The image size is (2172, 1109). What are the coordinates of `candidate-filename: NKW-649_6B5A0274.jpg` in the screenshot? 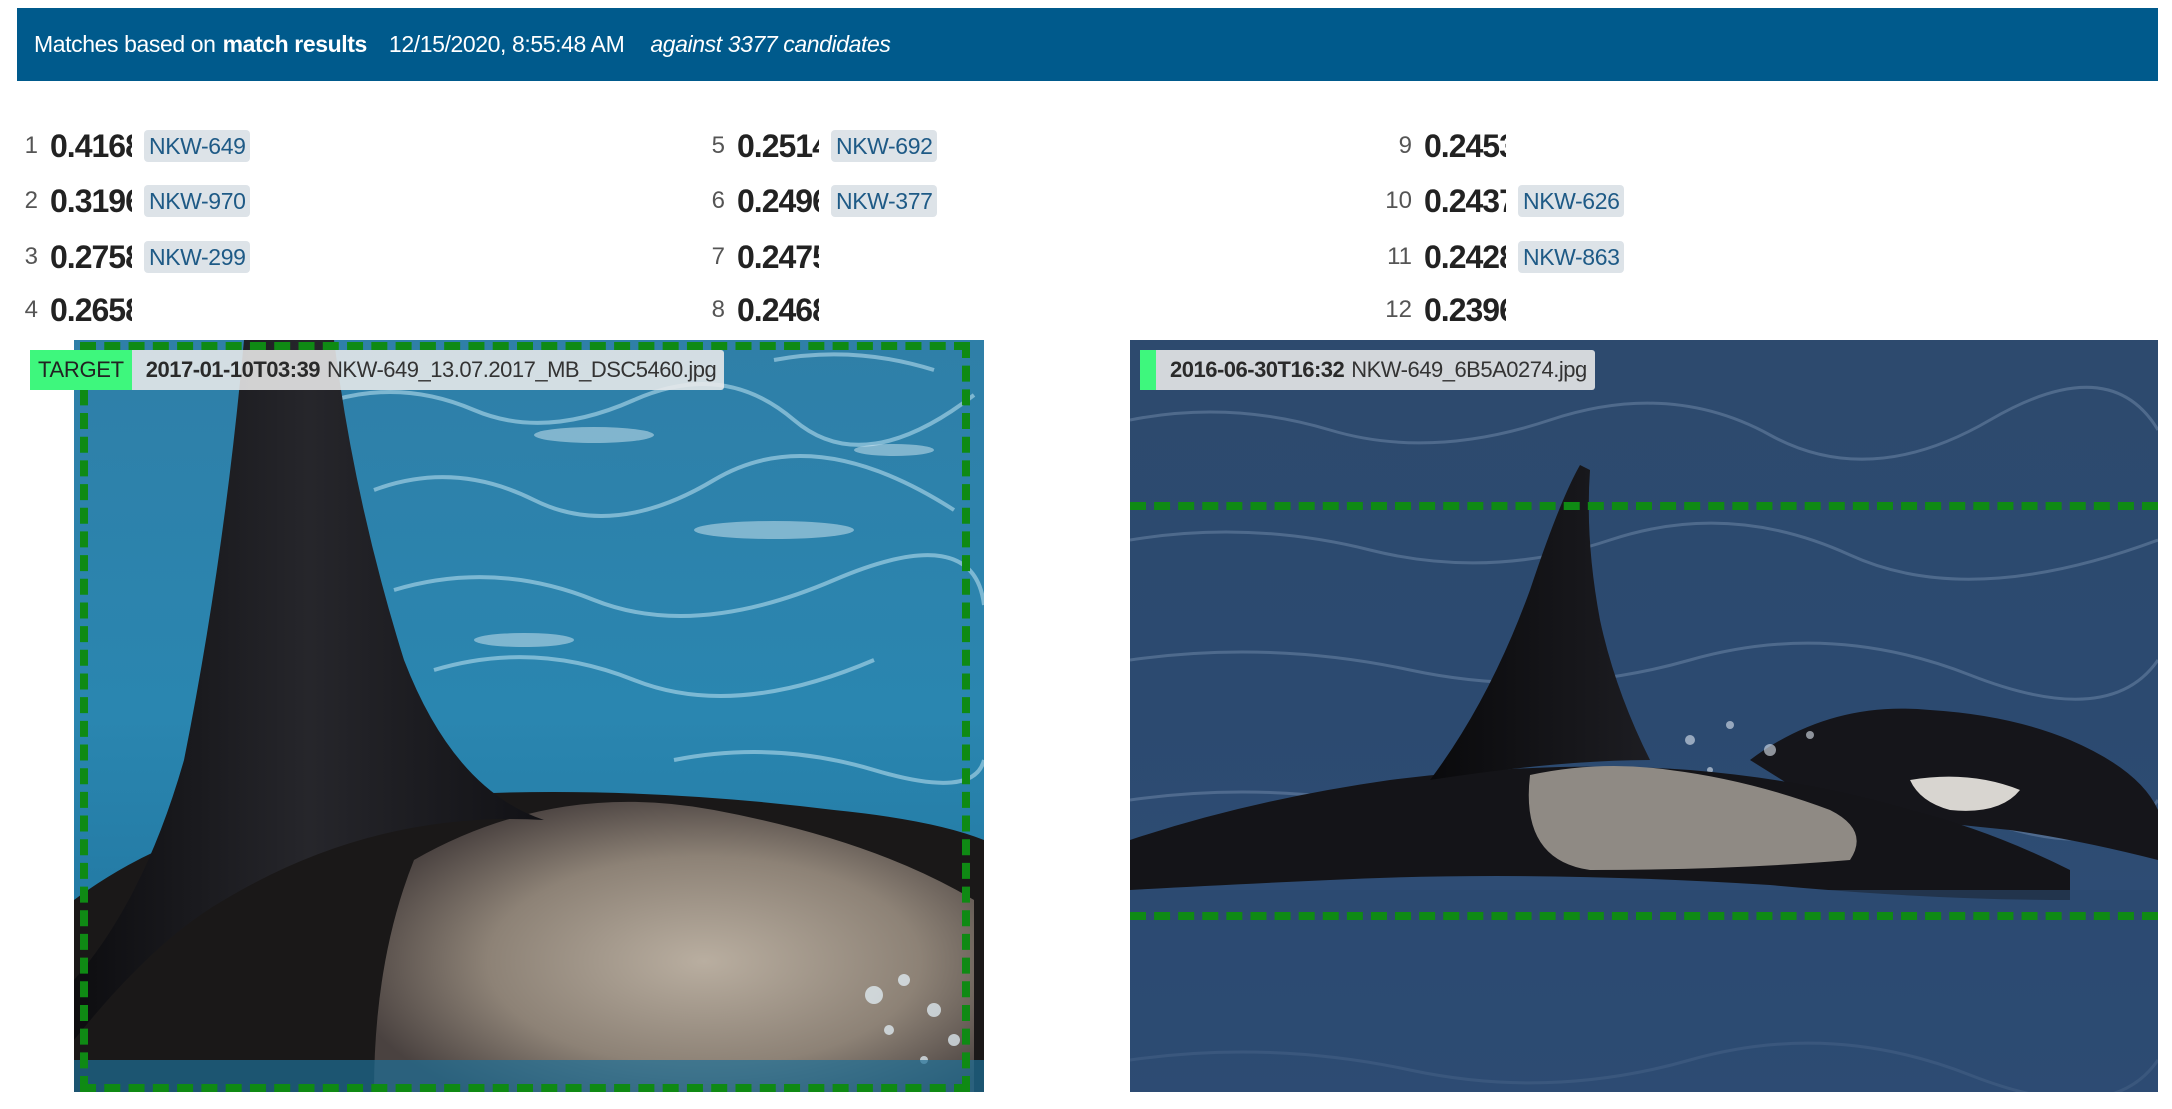 It's located at (1469, 369).